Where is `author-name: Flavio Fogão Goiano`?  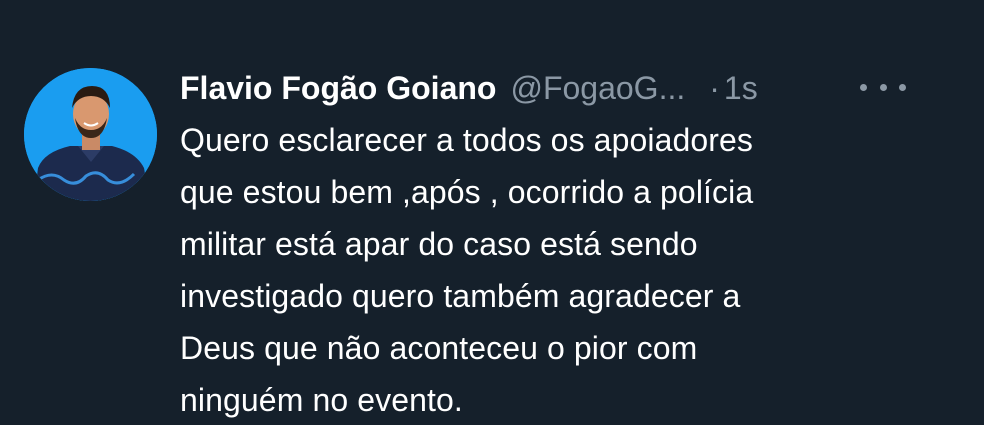 author-name: Flavio Fogão Goiano is located at coordinates (338, 88).